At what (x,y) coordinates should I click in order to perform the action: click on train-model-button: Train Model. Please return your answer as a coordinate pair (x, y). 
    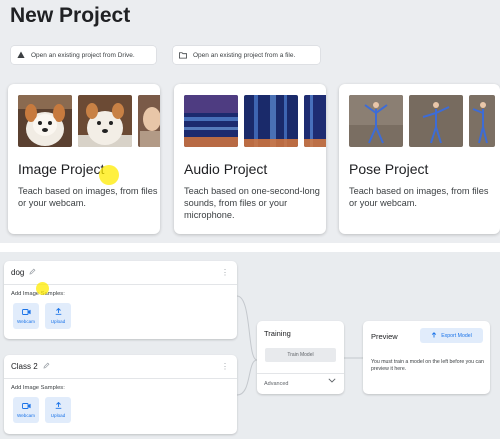
    Looking at the image, I should click on (300, 355).